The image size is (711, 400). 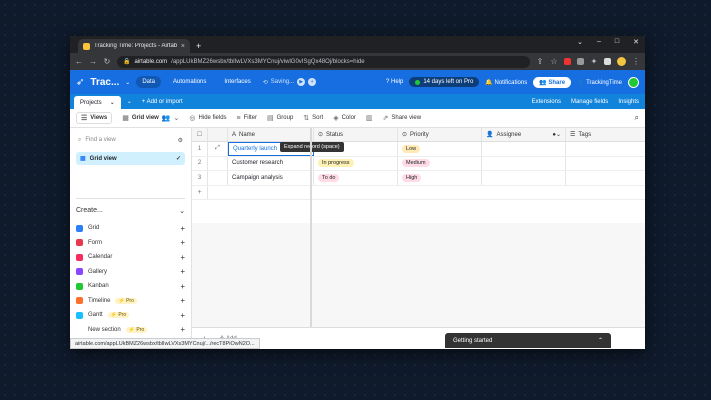 I want to click on sidepanel-icon, so click(x=607, y=61).